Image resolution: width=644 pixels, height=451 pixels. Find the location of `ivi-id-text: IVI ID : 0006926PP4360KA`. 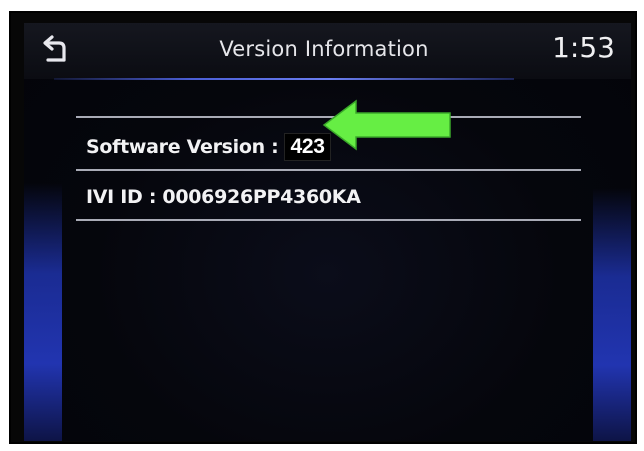

ivi-id-text: IVI ID : 0006926PP4360KA is located at coordinates (223, 197).